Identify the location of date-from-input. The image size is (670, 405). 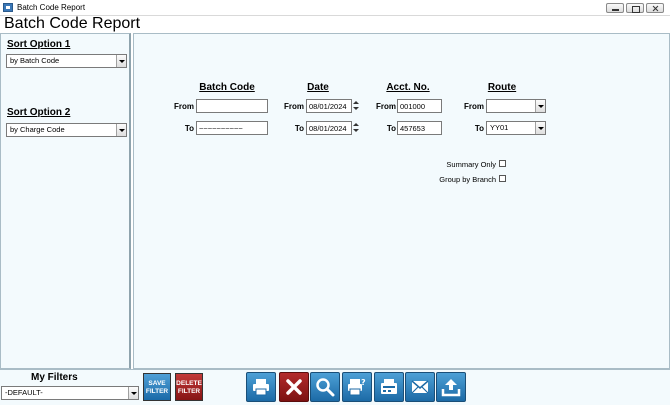
(329, 106).